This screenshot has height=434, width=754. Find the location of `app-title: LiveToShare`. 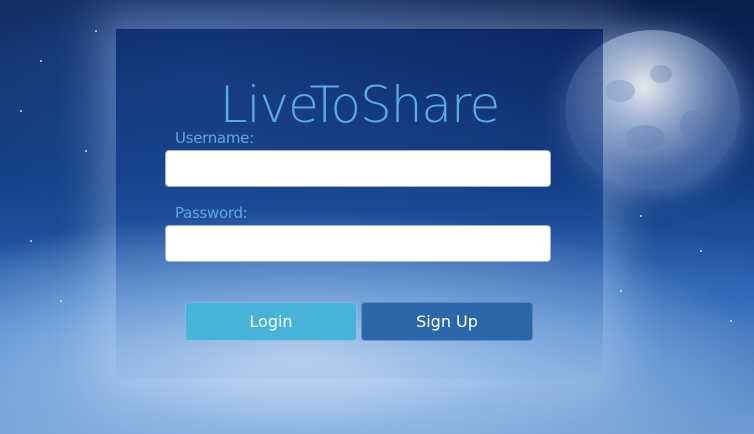

app-title: LiveToShare is located at coordinates (360, 105).